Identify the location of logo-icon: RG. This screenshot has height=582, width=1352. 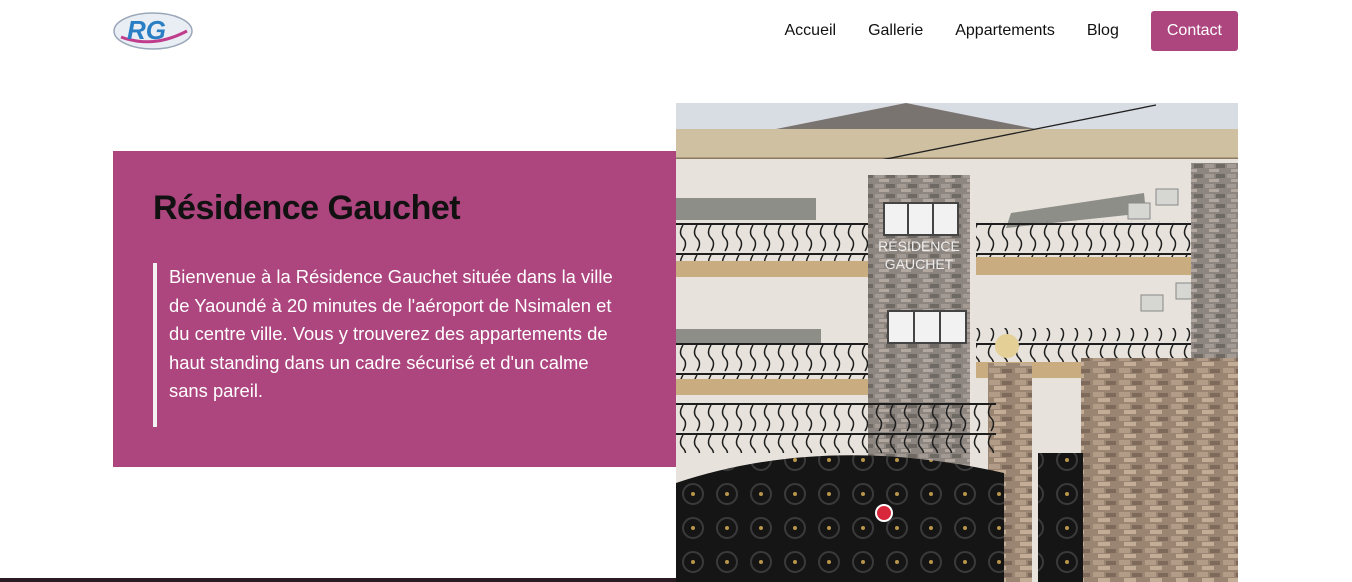
(153, 31).